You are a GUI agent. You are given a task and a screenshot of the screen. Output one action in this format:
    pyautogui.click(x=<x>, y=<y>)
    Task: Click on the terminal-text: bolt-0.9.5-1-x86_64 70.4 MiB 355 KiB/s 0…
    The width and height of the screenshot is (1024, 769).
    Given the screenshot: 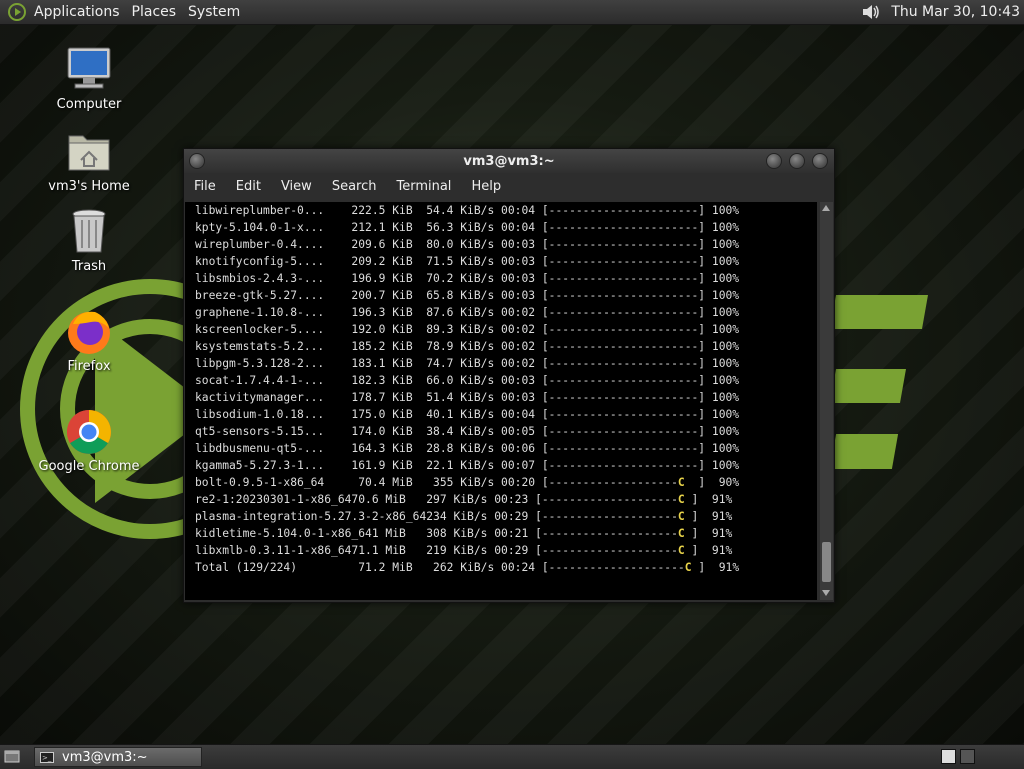 What is the action you would take?
    pyautogui.click(x=436, y=482)
    